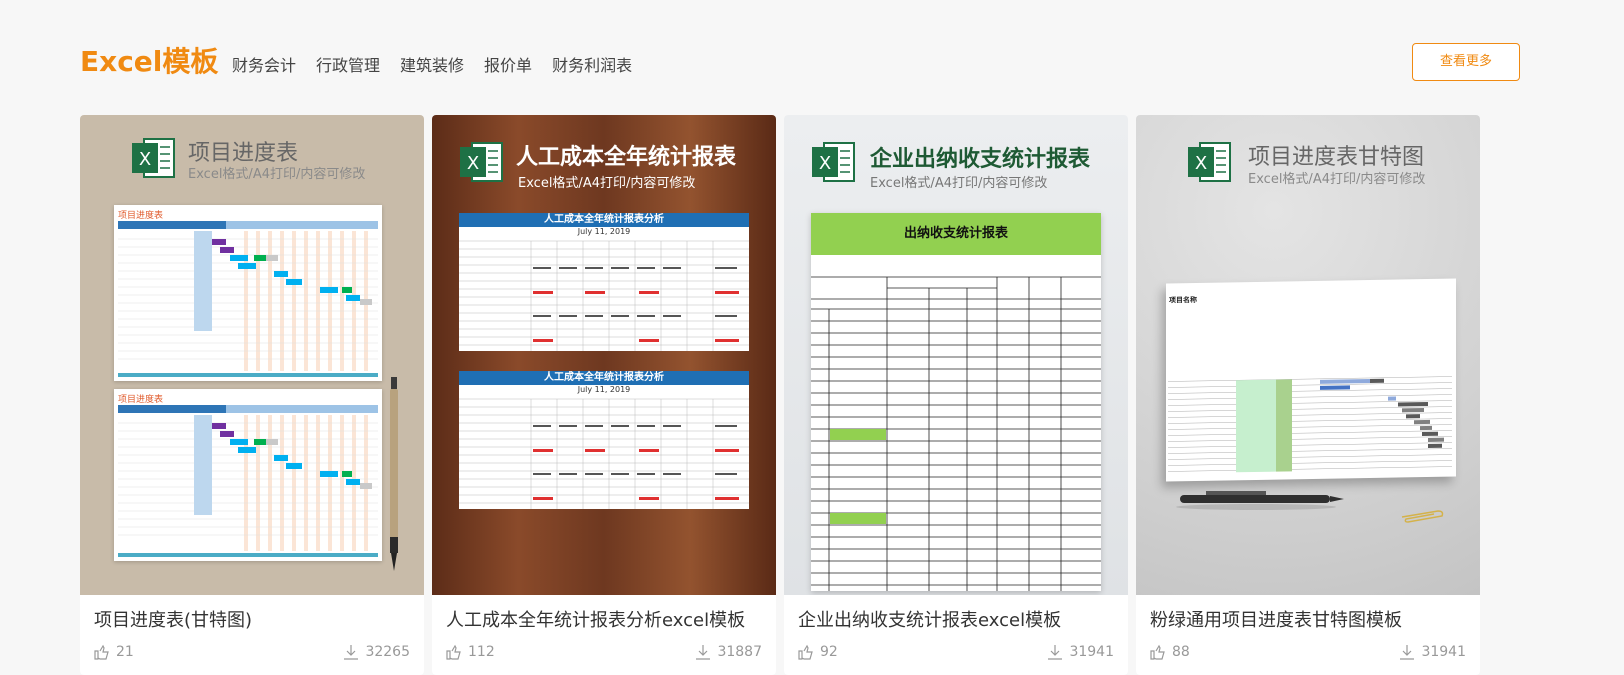 Image resolution: width=1624 pixels, height=675 pixels. What do you see at coordinates (818, 652) in the screenshot?
I see `like-button: 92` at bounding box center [818, 652].